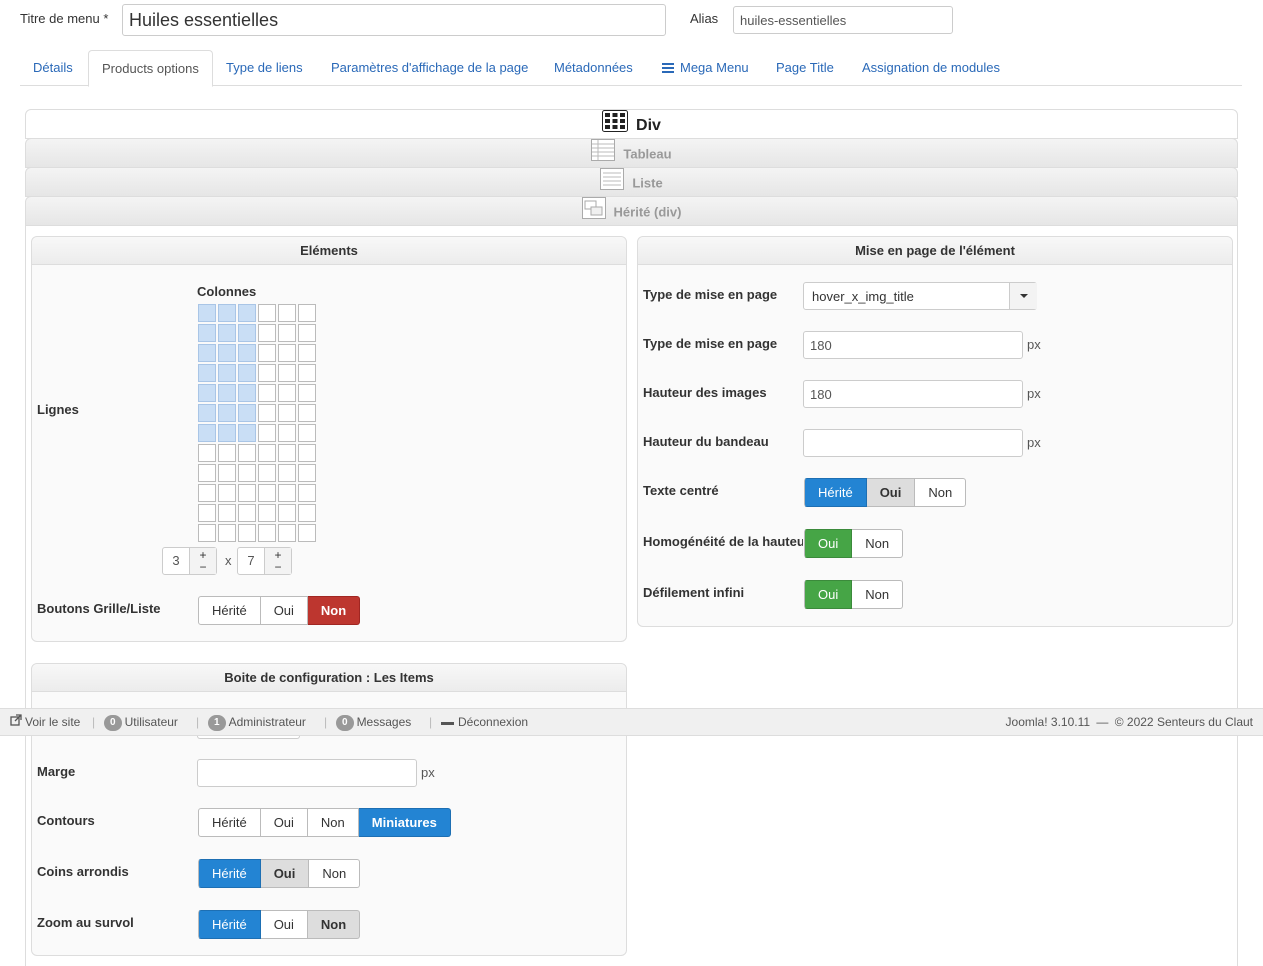 The height and width of the screenshot is (966, 1263). Describe the element at coordinates (593, 68) in the screenshot. I see `tab-metadata: Métadonnées` at that location.